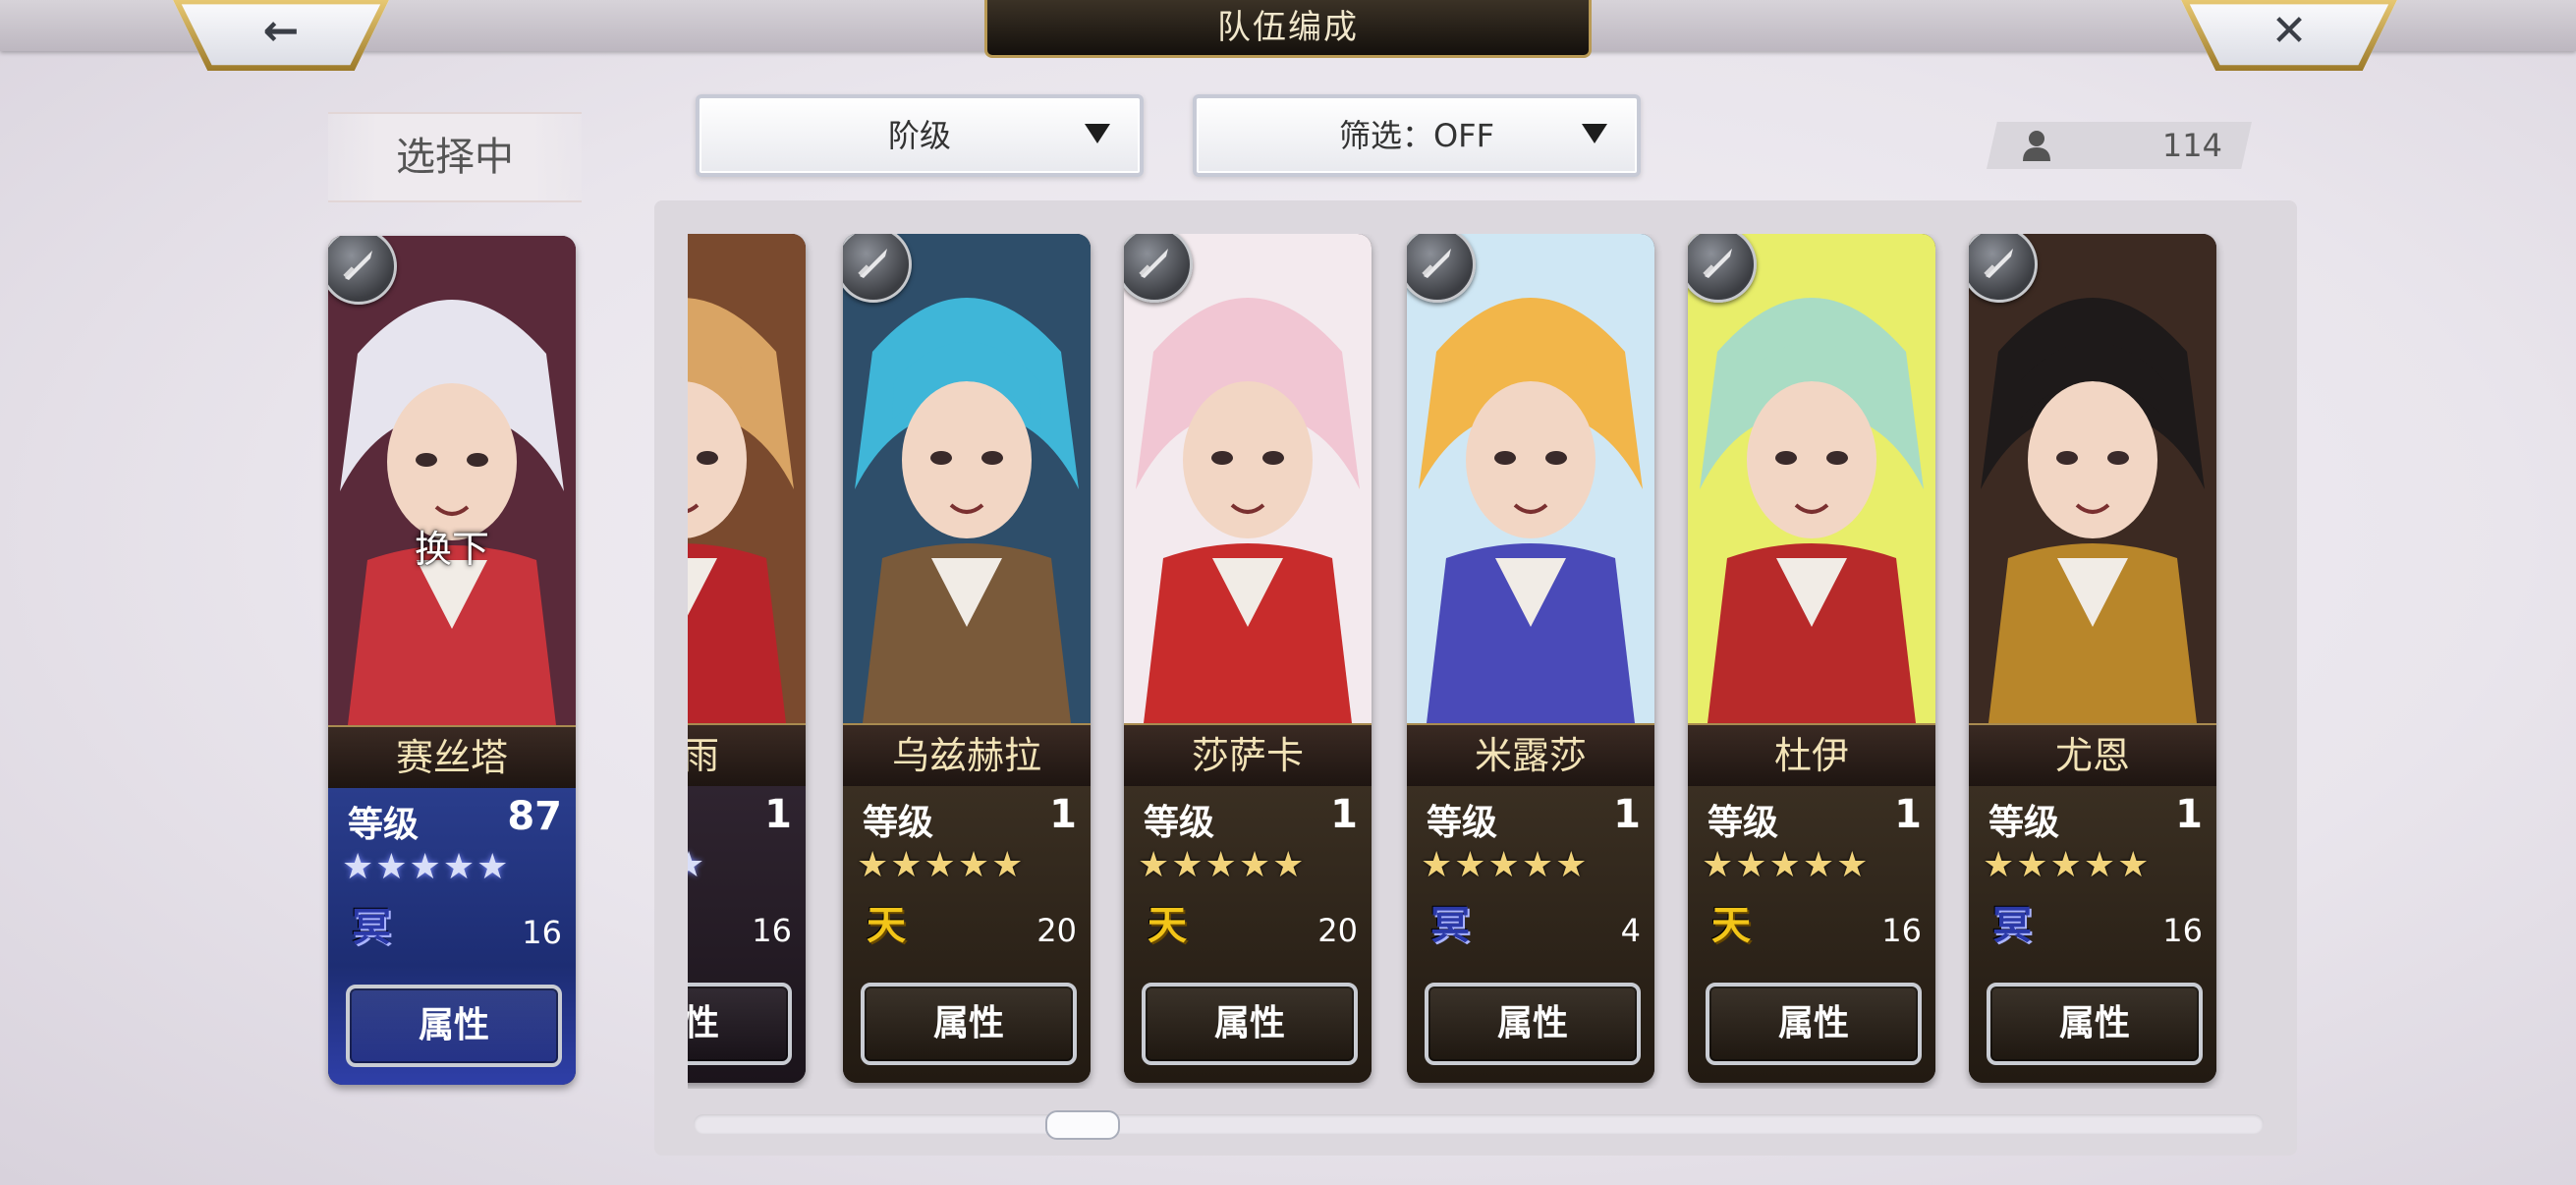 This screenshot has width=2576, height=1185. I want to click on selected-character-card: 换下 赛丝塔 等级 87 ★★★★★ 冥 16 属性, so click(452, 660).